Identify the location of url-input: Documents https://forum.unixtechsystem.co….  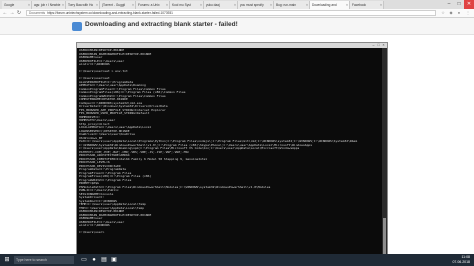
(231, 13).